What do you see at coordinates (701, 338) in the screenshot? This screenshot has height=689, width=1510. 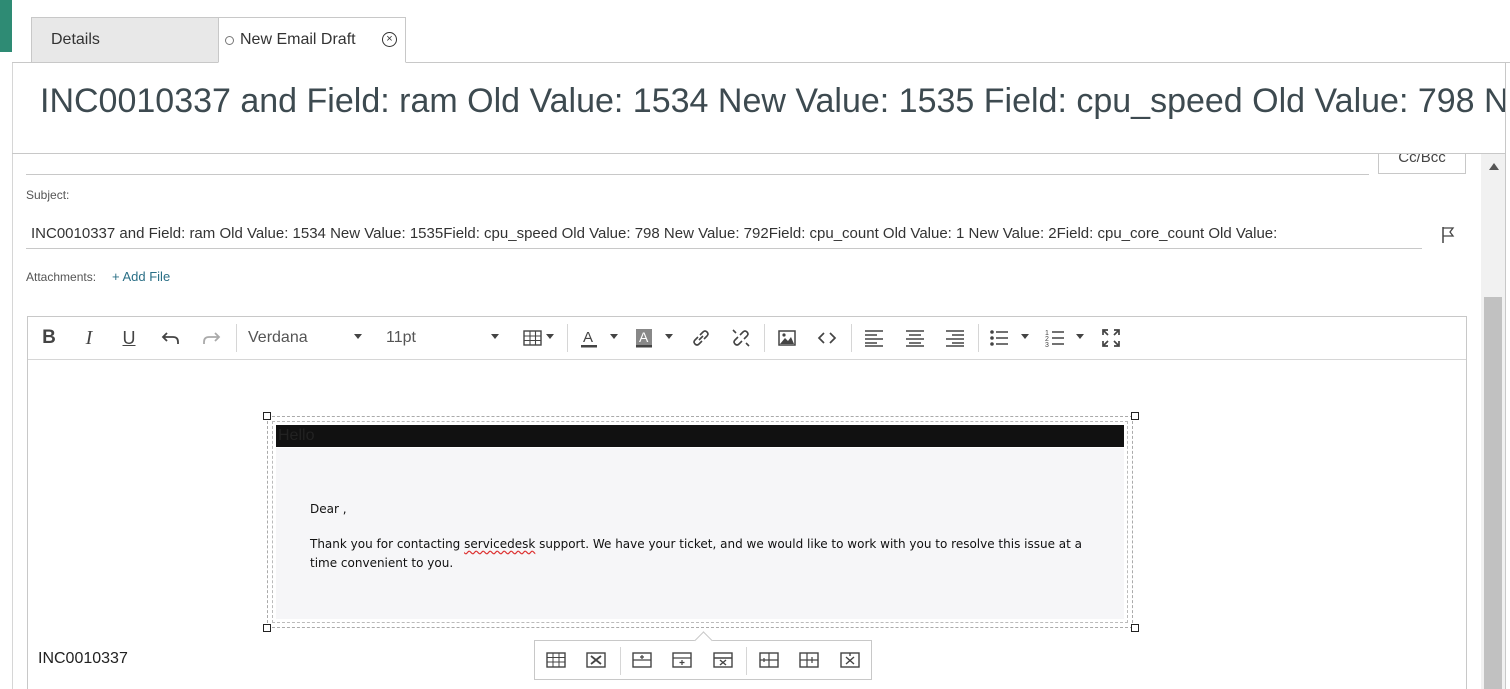 I see `link-icon` at bounding box center [701, 338].